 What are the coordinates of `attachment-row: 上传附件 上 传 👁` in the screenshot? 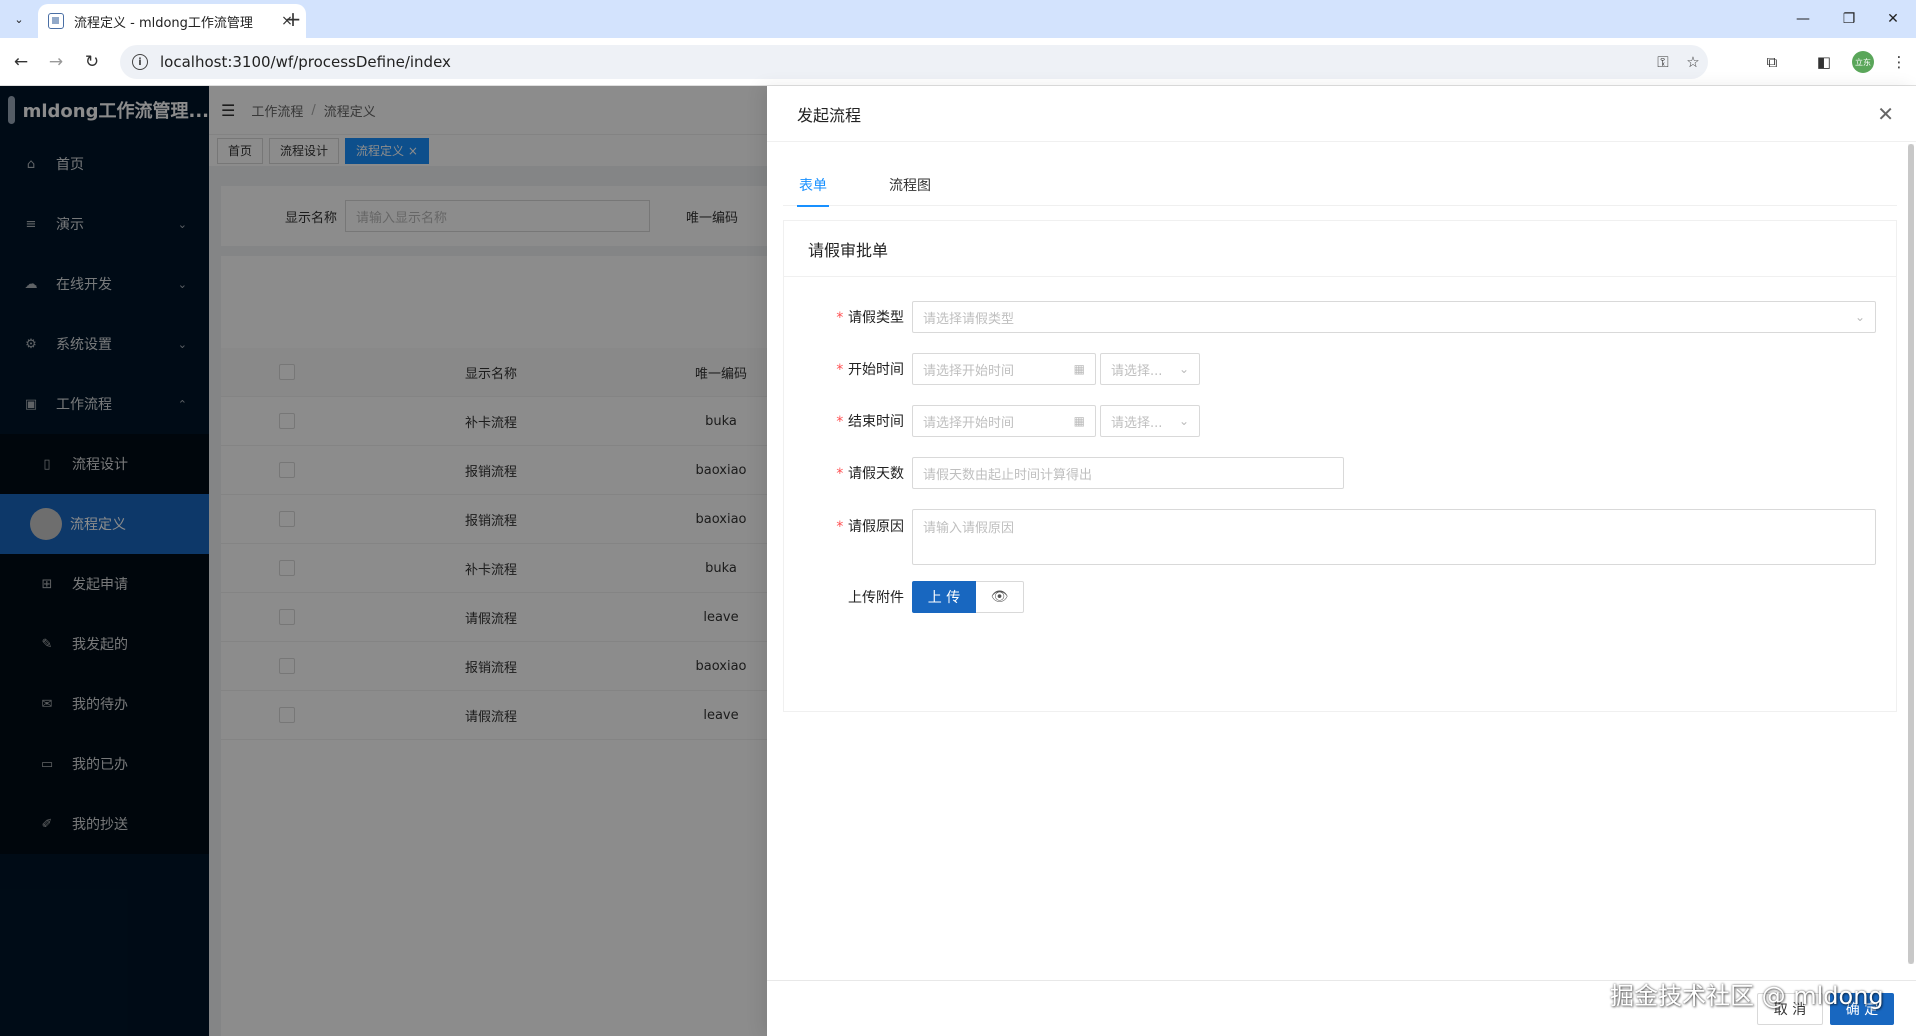 It's located at (904, 597).